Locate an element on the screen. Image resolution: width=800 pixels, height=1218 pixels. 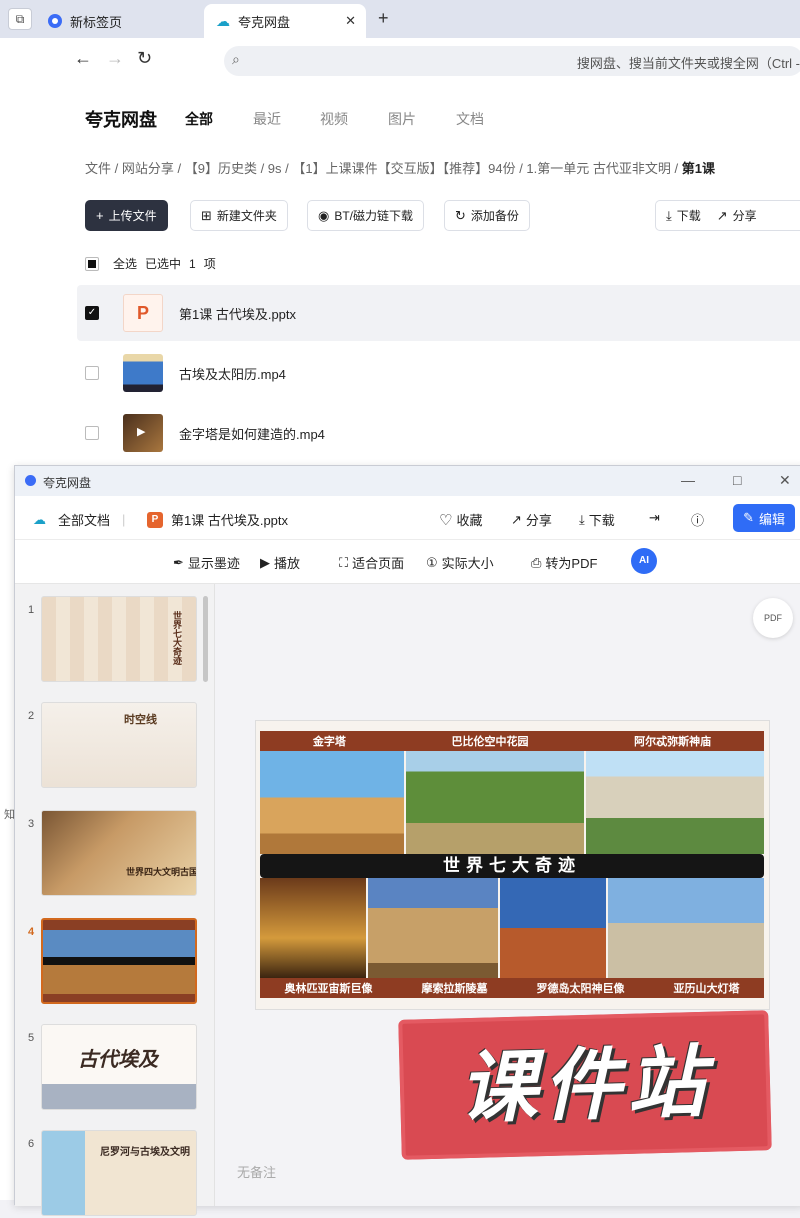
select-all-label: 全选 is located at coordinates (125, 263).